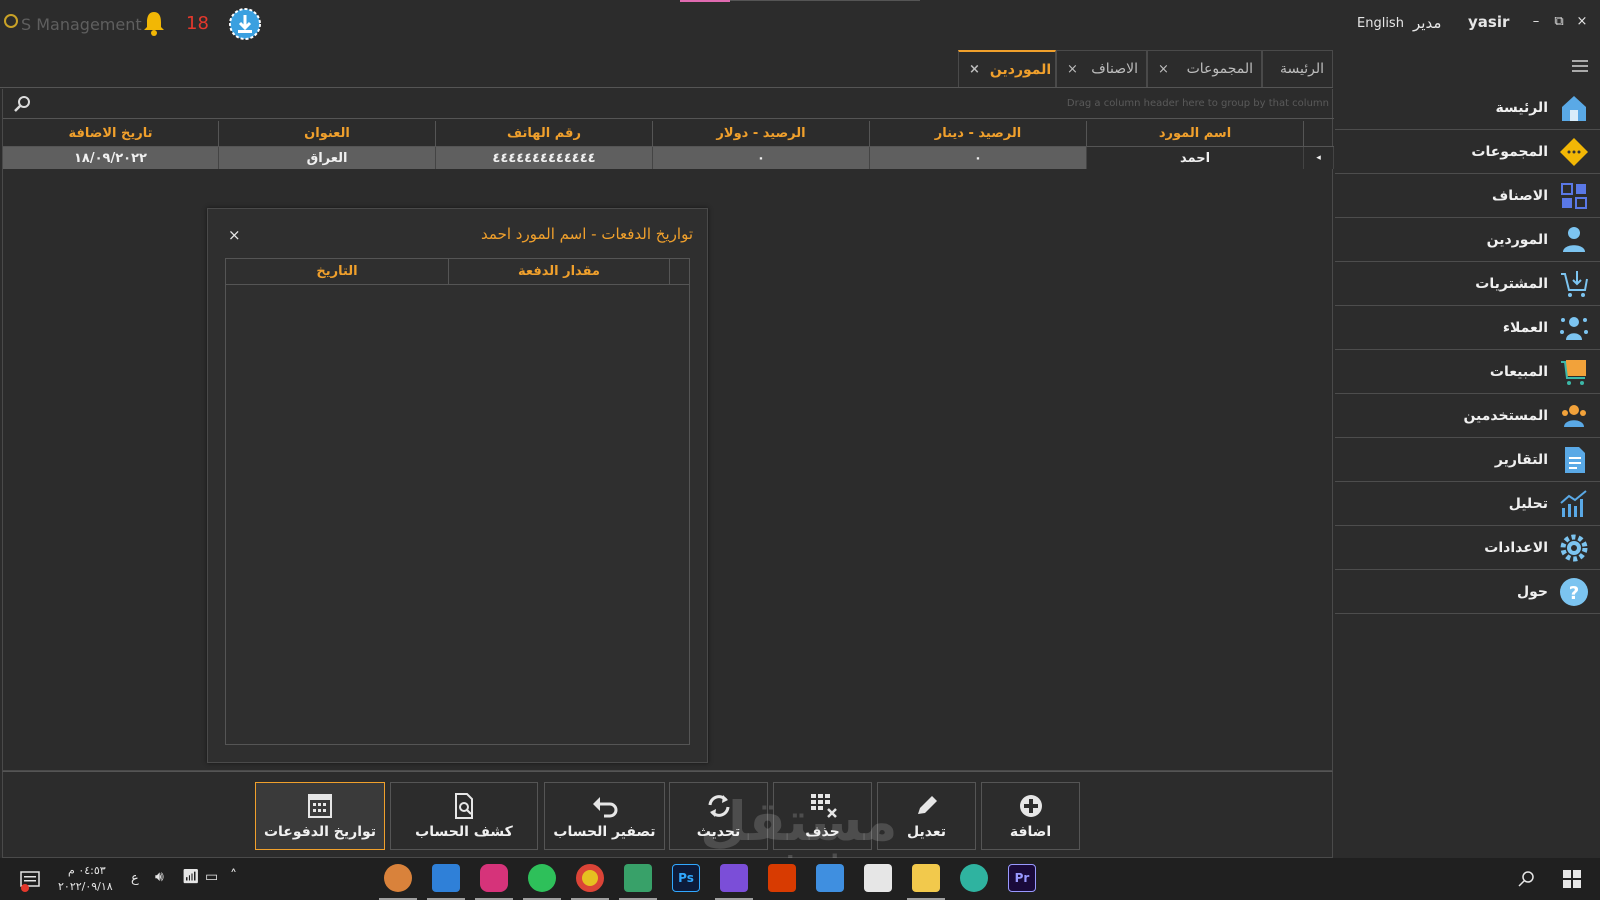 The height and width of the screenshot is (900, 1600). Describe the element at coordinates (1572, 879) in the screenshot. I see `windows-start-icon` at that location.